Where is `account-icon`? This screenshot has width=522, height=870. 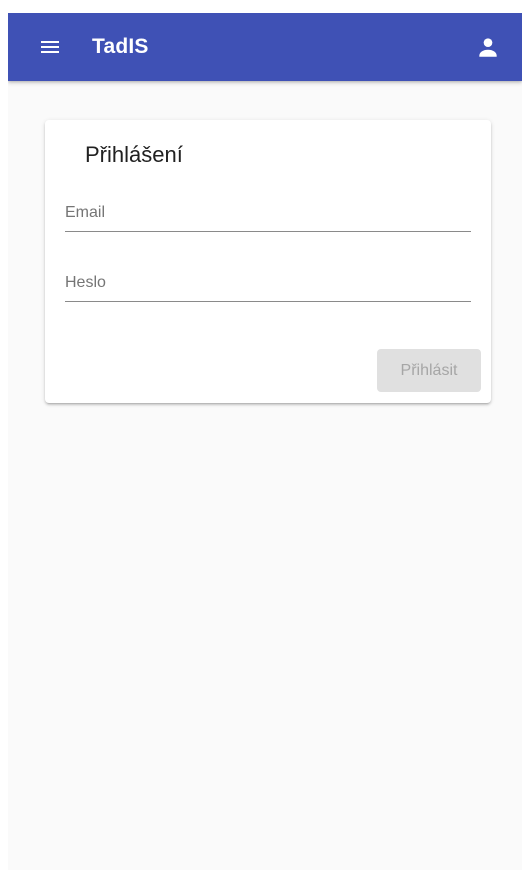 account-icon is located at coordinates (488, 47).